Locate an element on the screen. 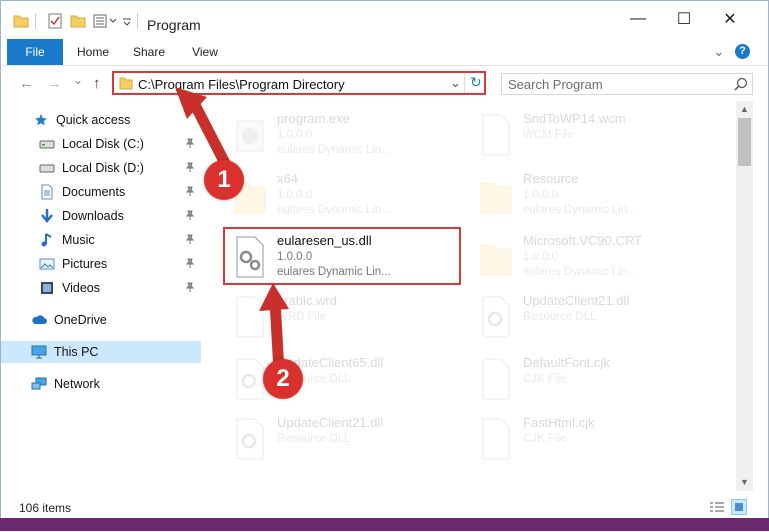  callout-step-2: 2 is located at coordinates (283, 379).